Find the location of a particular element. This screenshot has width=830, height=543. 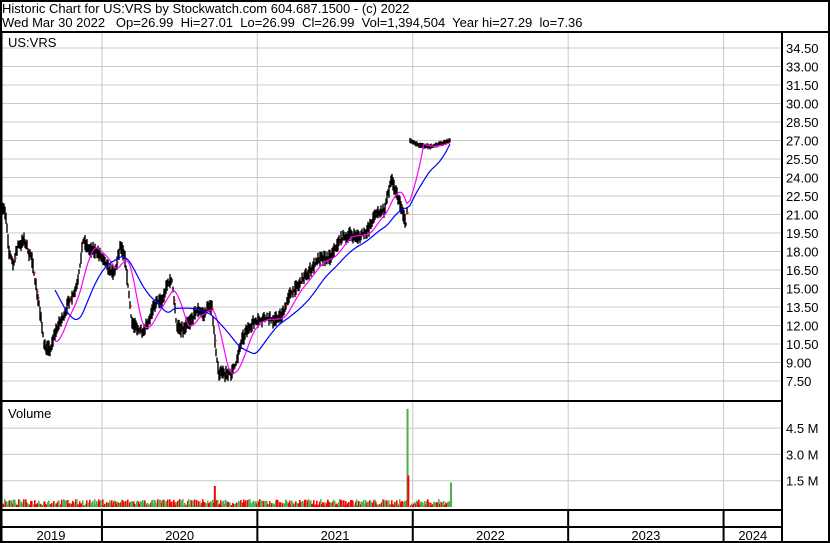

price-tick-label: 18.00 is located at coordinates (802, 252).